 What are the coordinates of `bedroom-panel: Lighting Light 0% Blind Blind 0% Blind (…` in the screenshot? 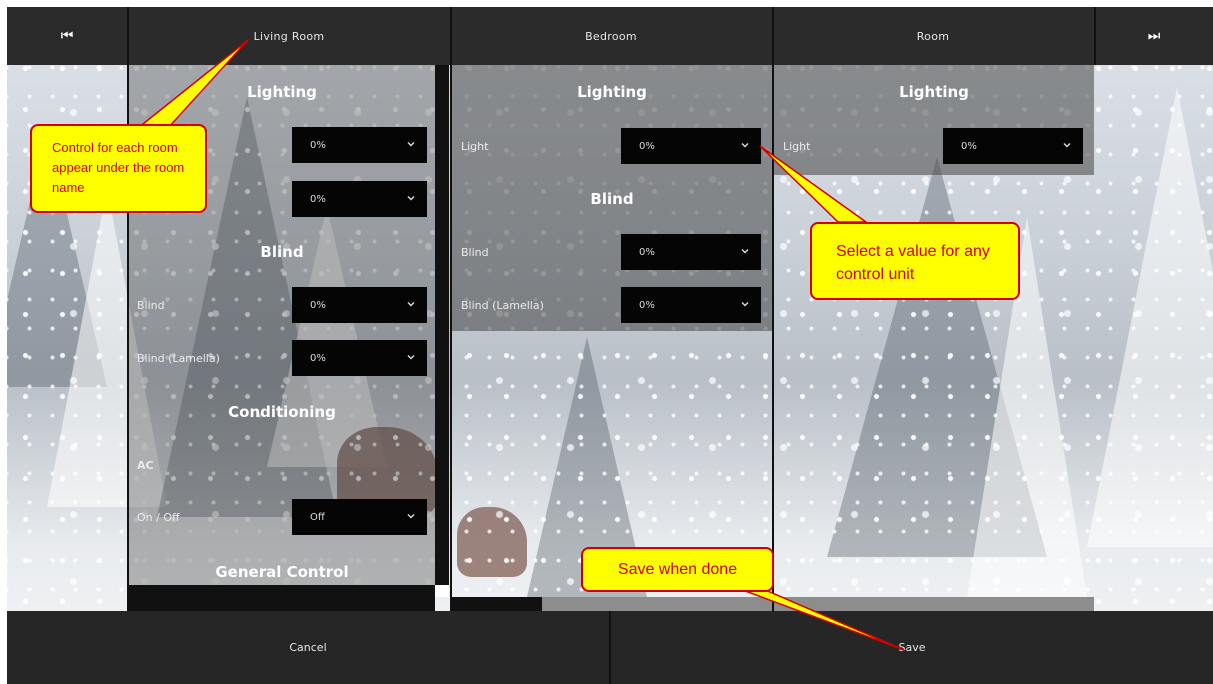 It's located at (612, 198).